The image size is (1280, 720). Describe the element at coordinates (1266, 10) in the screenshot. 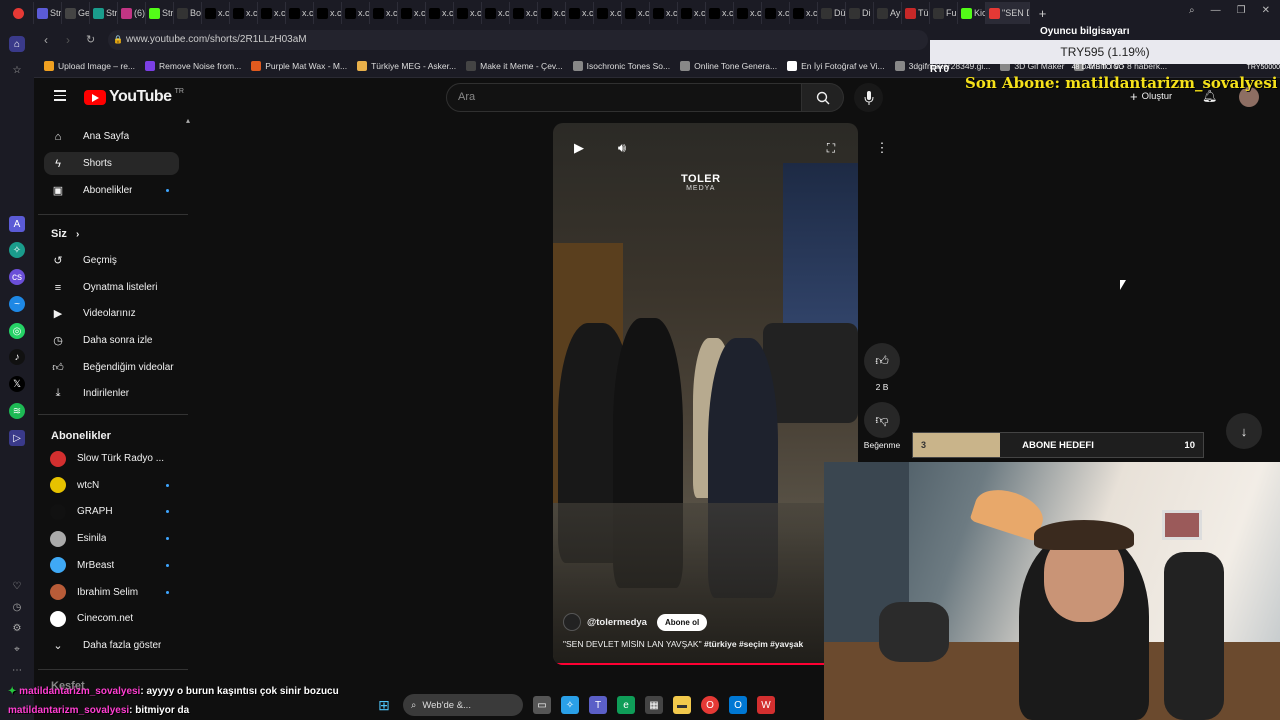

I see `close-icon: ✕` at that location.